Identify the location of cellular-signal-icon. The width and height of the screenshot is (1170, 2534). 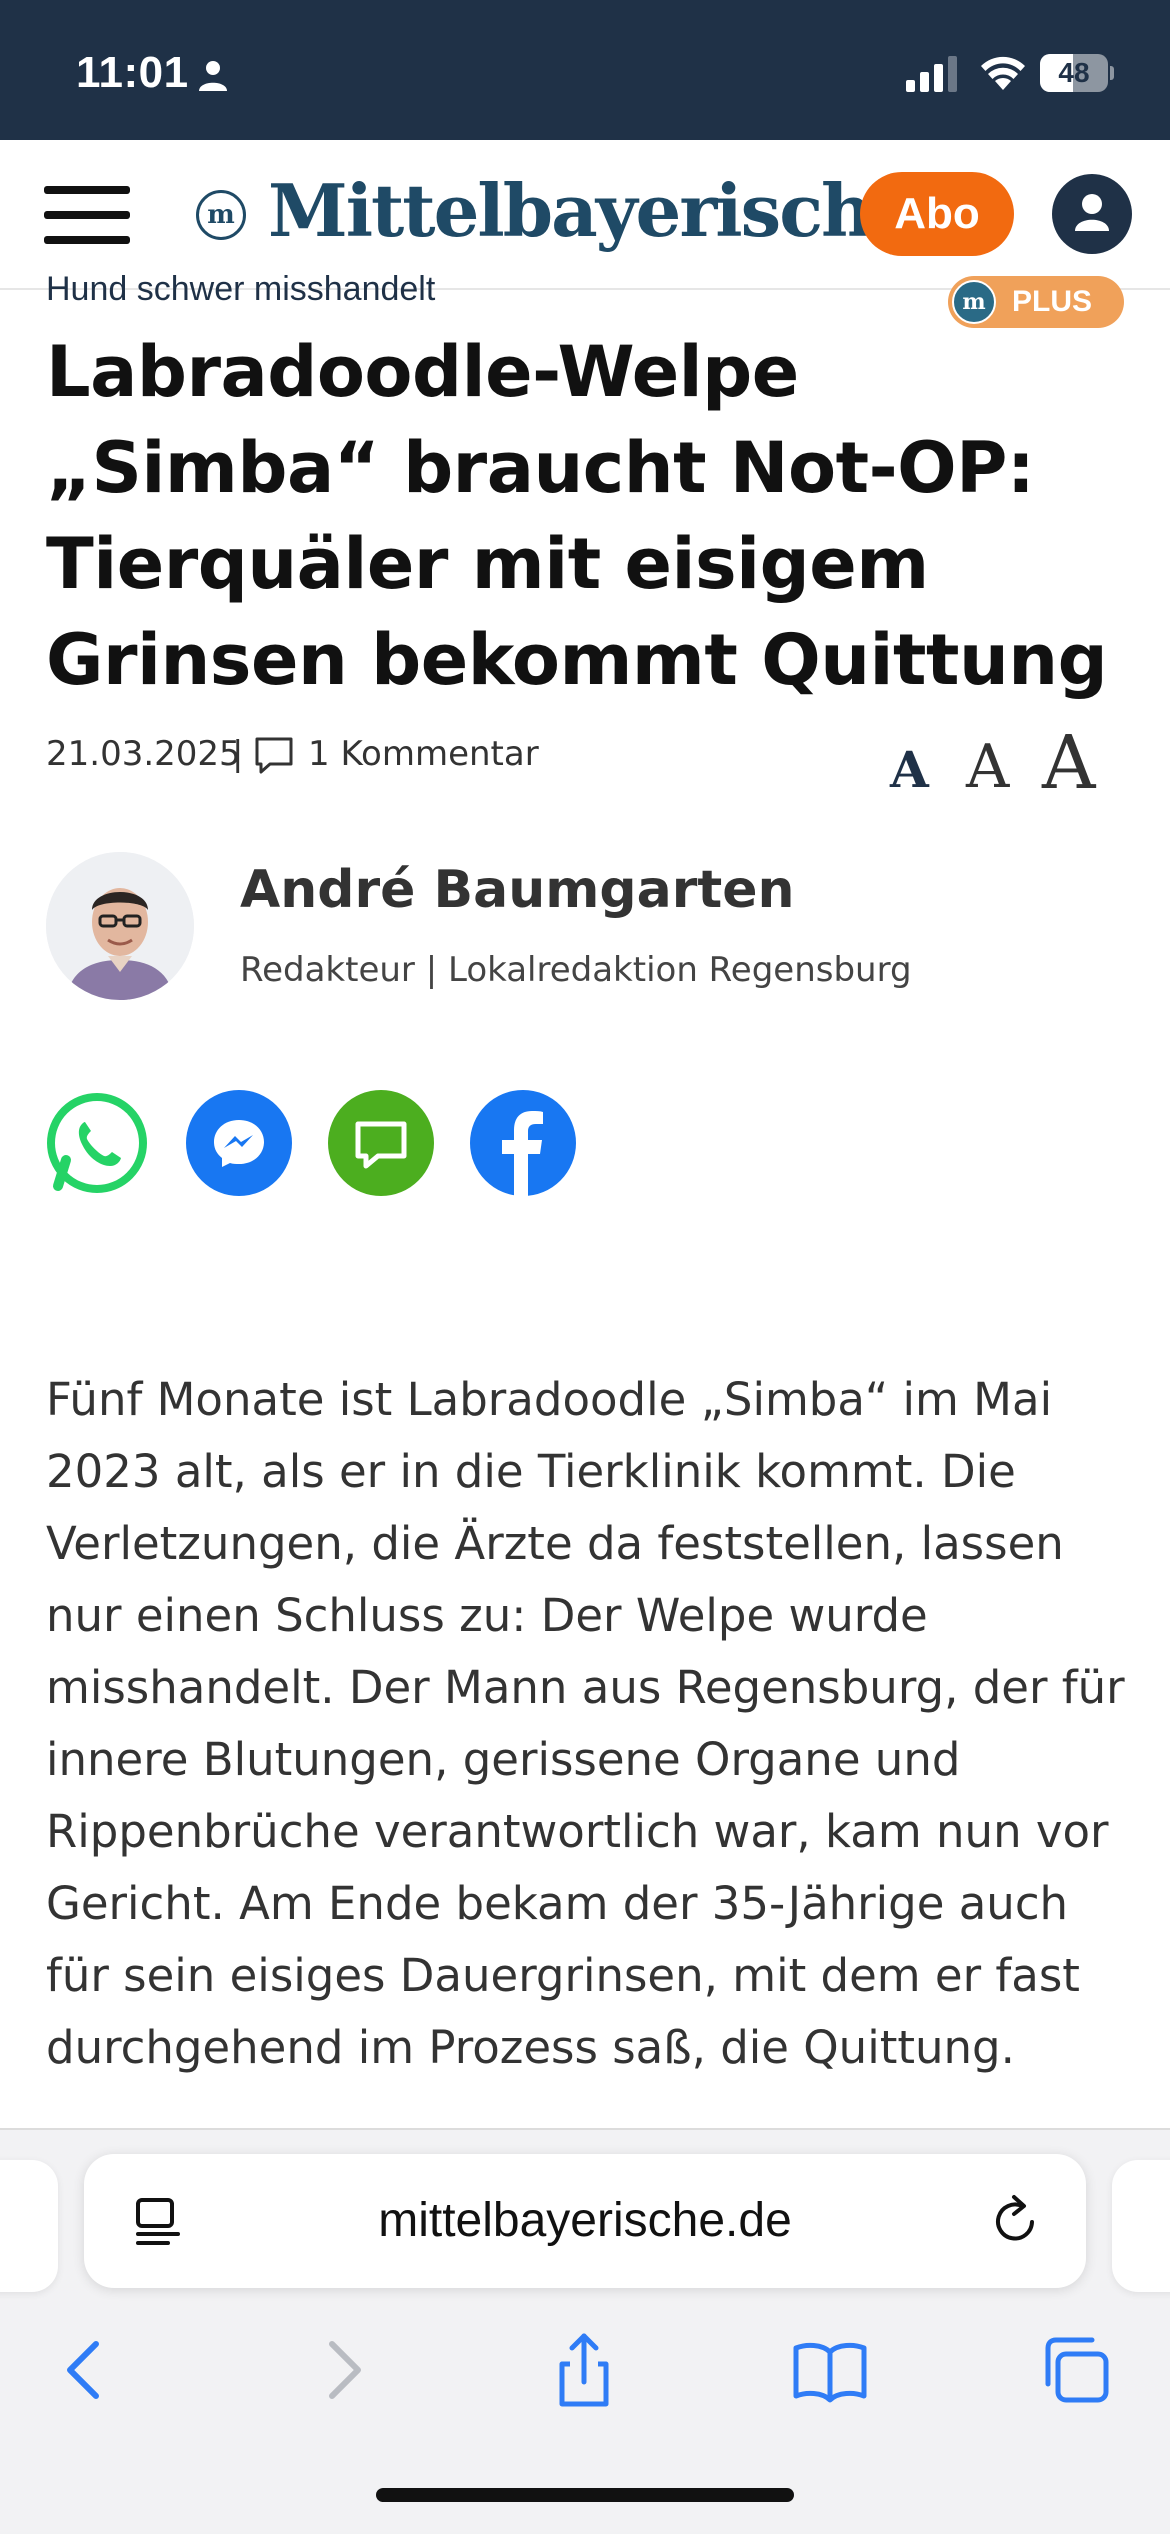
(931, 74).